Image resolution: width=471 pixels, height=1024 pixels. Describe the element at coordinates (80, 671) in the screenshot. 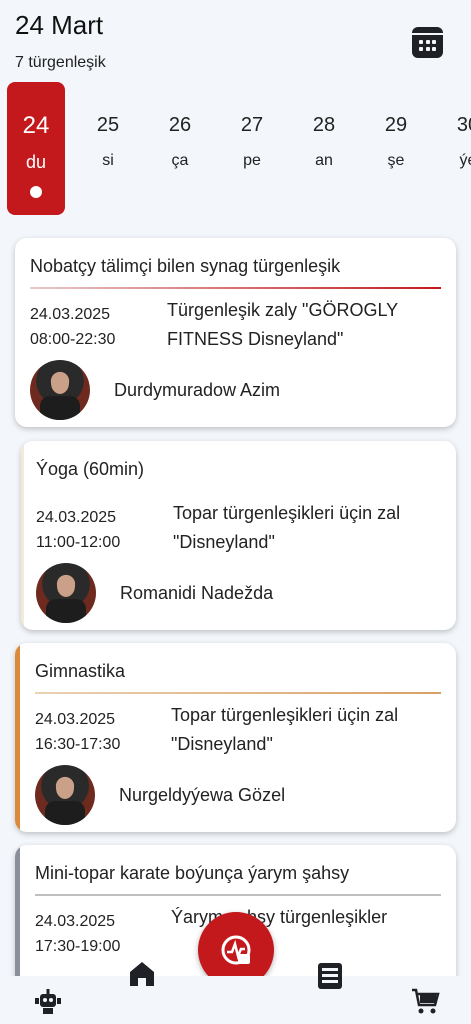

I see `workout-title: Gimnastika` at that location.